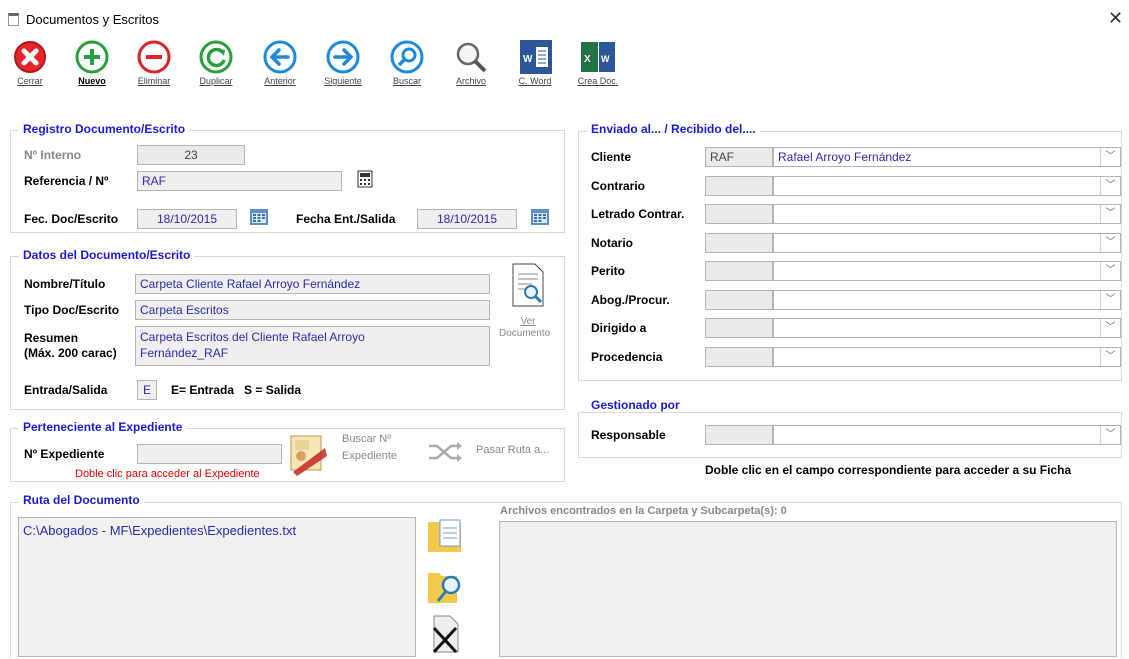  What do you see at coordinates (154, 57) in the screenshot?
I see `minus-circle-icon` at bounding box center [154, 57].